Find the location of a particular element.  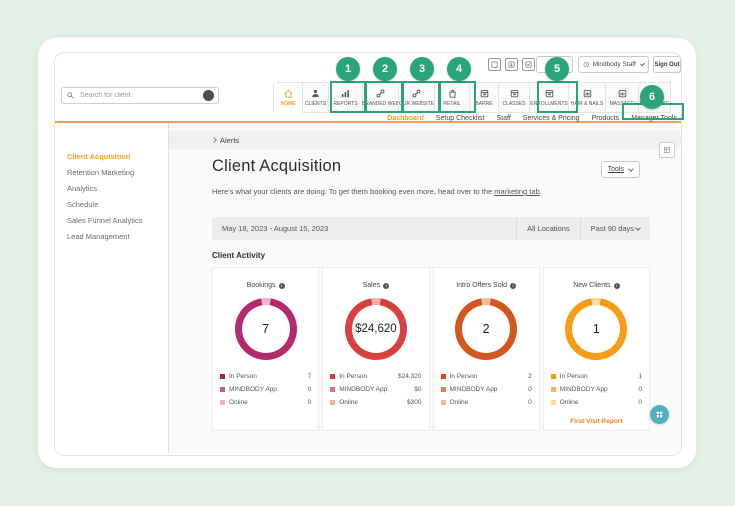

tab-hair-nails: HAIR & NAILS is located at coordinates (587, 97).